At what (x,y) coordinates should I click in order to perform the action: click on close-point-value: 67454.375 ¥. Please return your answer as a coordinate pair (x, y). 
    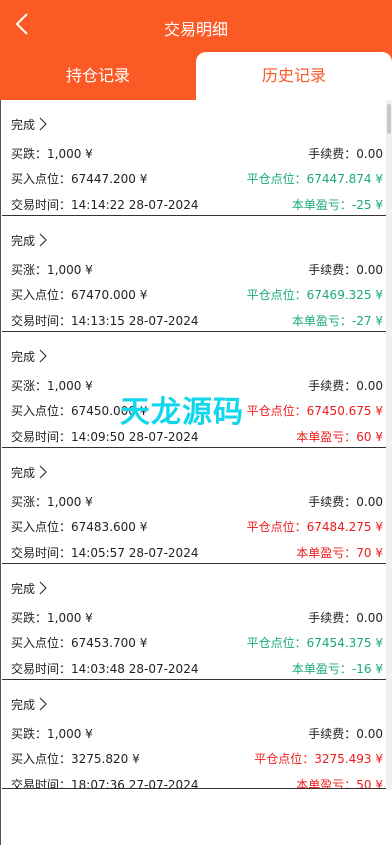
    Looking at the image, I should click on (344, 643).